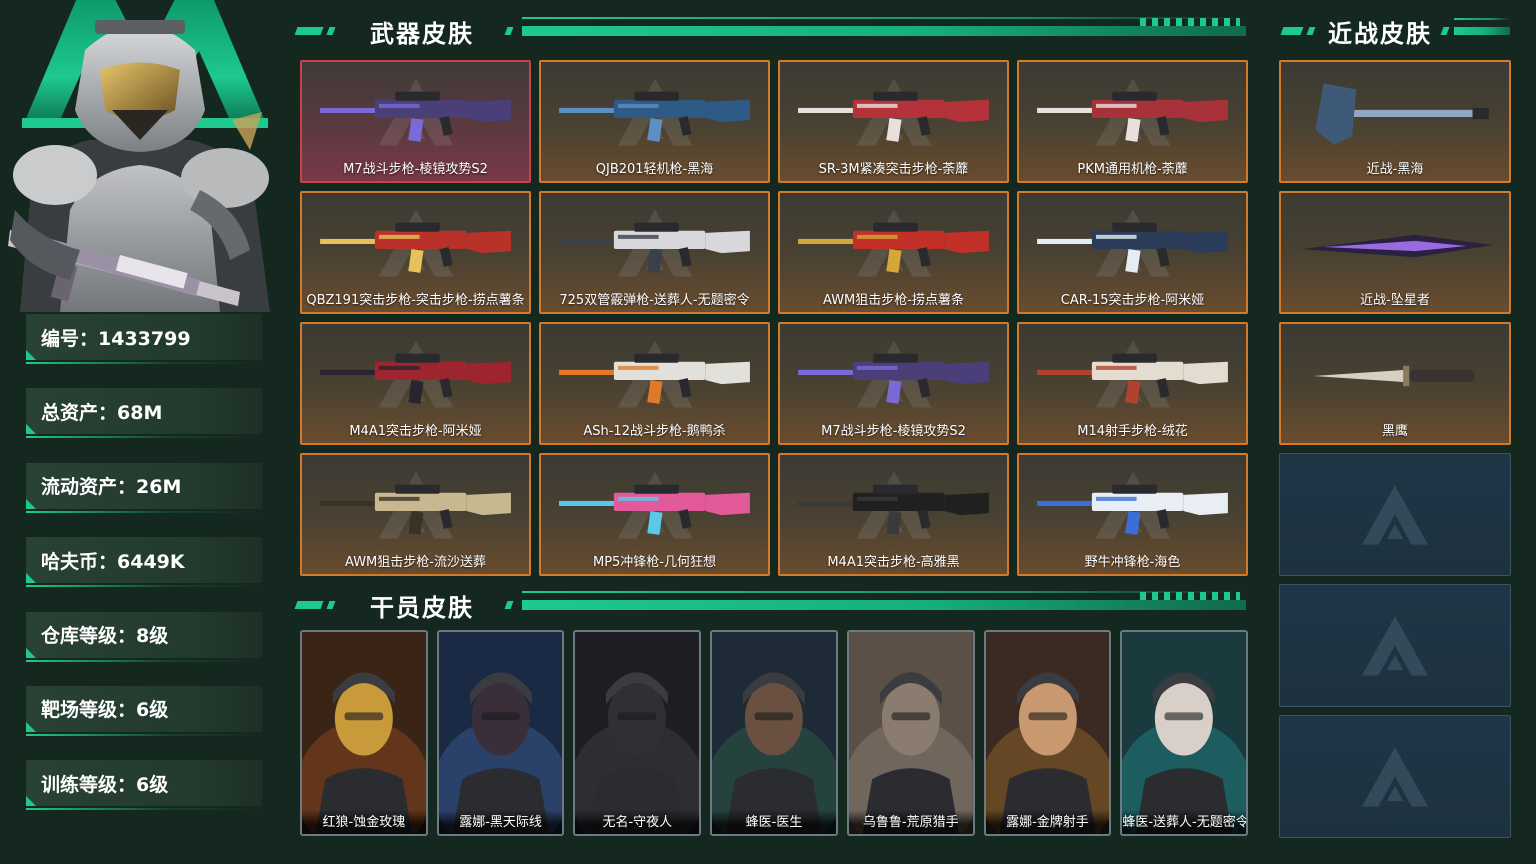  Describe the element at coordinates (1395, 252) in the screenshot. I see `melee-skin-card: 近战-坠星者` at that location.